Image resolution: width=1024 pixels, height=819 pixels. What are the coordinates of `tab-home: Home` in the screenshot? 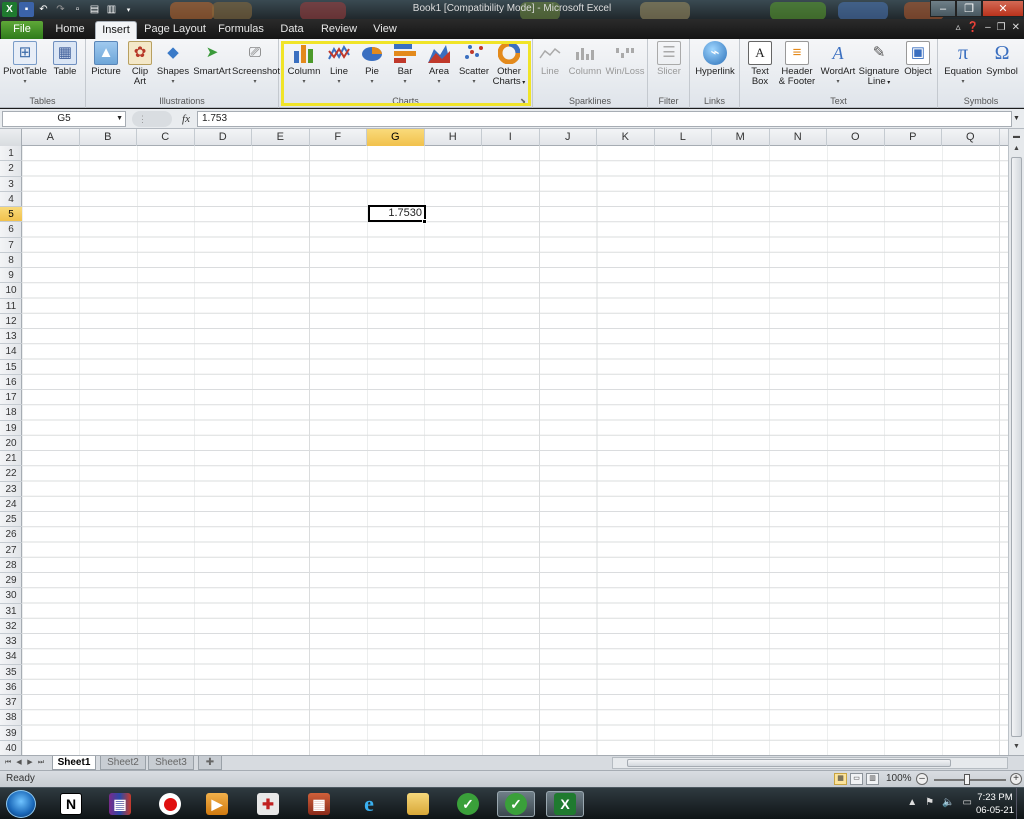 It's located at (70, 30).